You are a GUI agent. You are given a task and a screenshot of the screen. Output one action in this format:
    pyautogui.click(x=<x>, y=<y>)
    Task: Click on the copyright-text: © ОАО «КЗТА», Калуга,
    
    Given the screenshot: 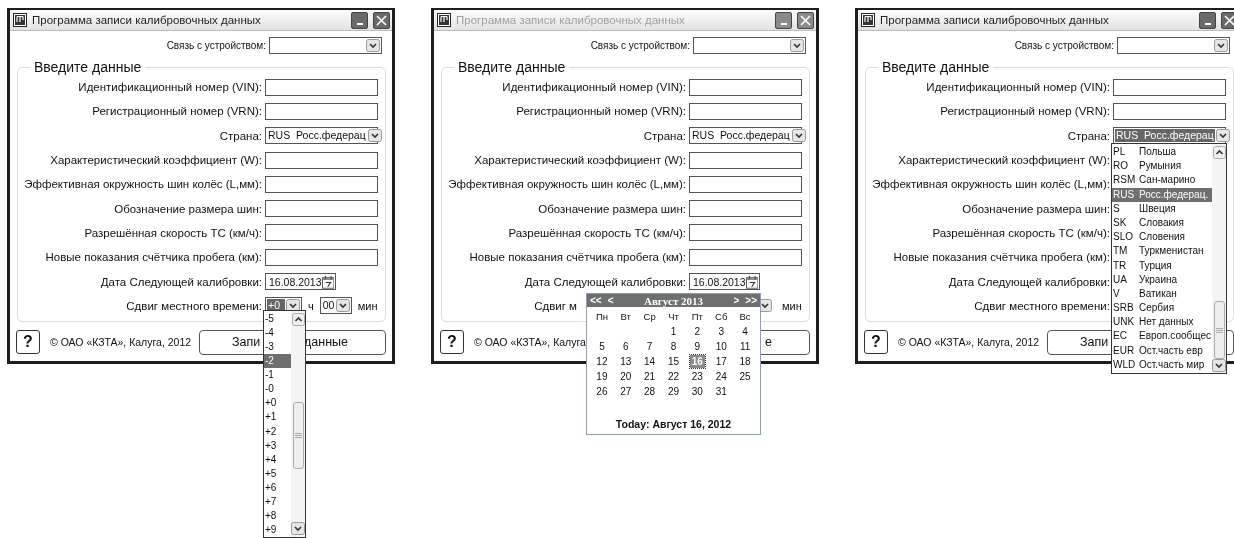 What is the action you would take?
    pyautogui.click(x=531, y=342)
    